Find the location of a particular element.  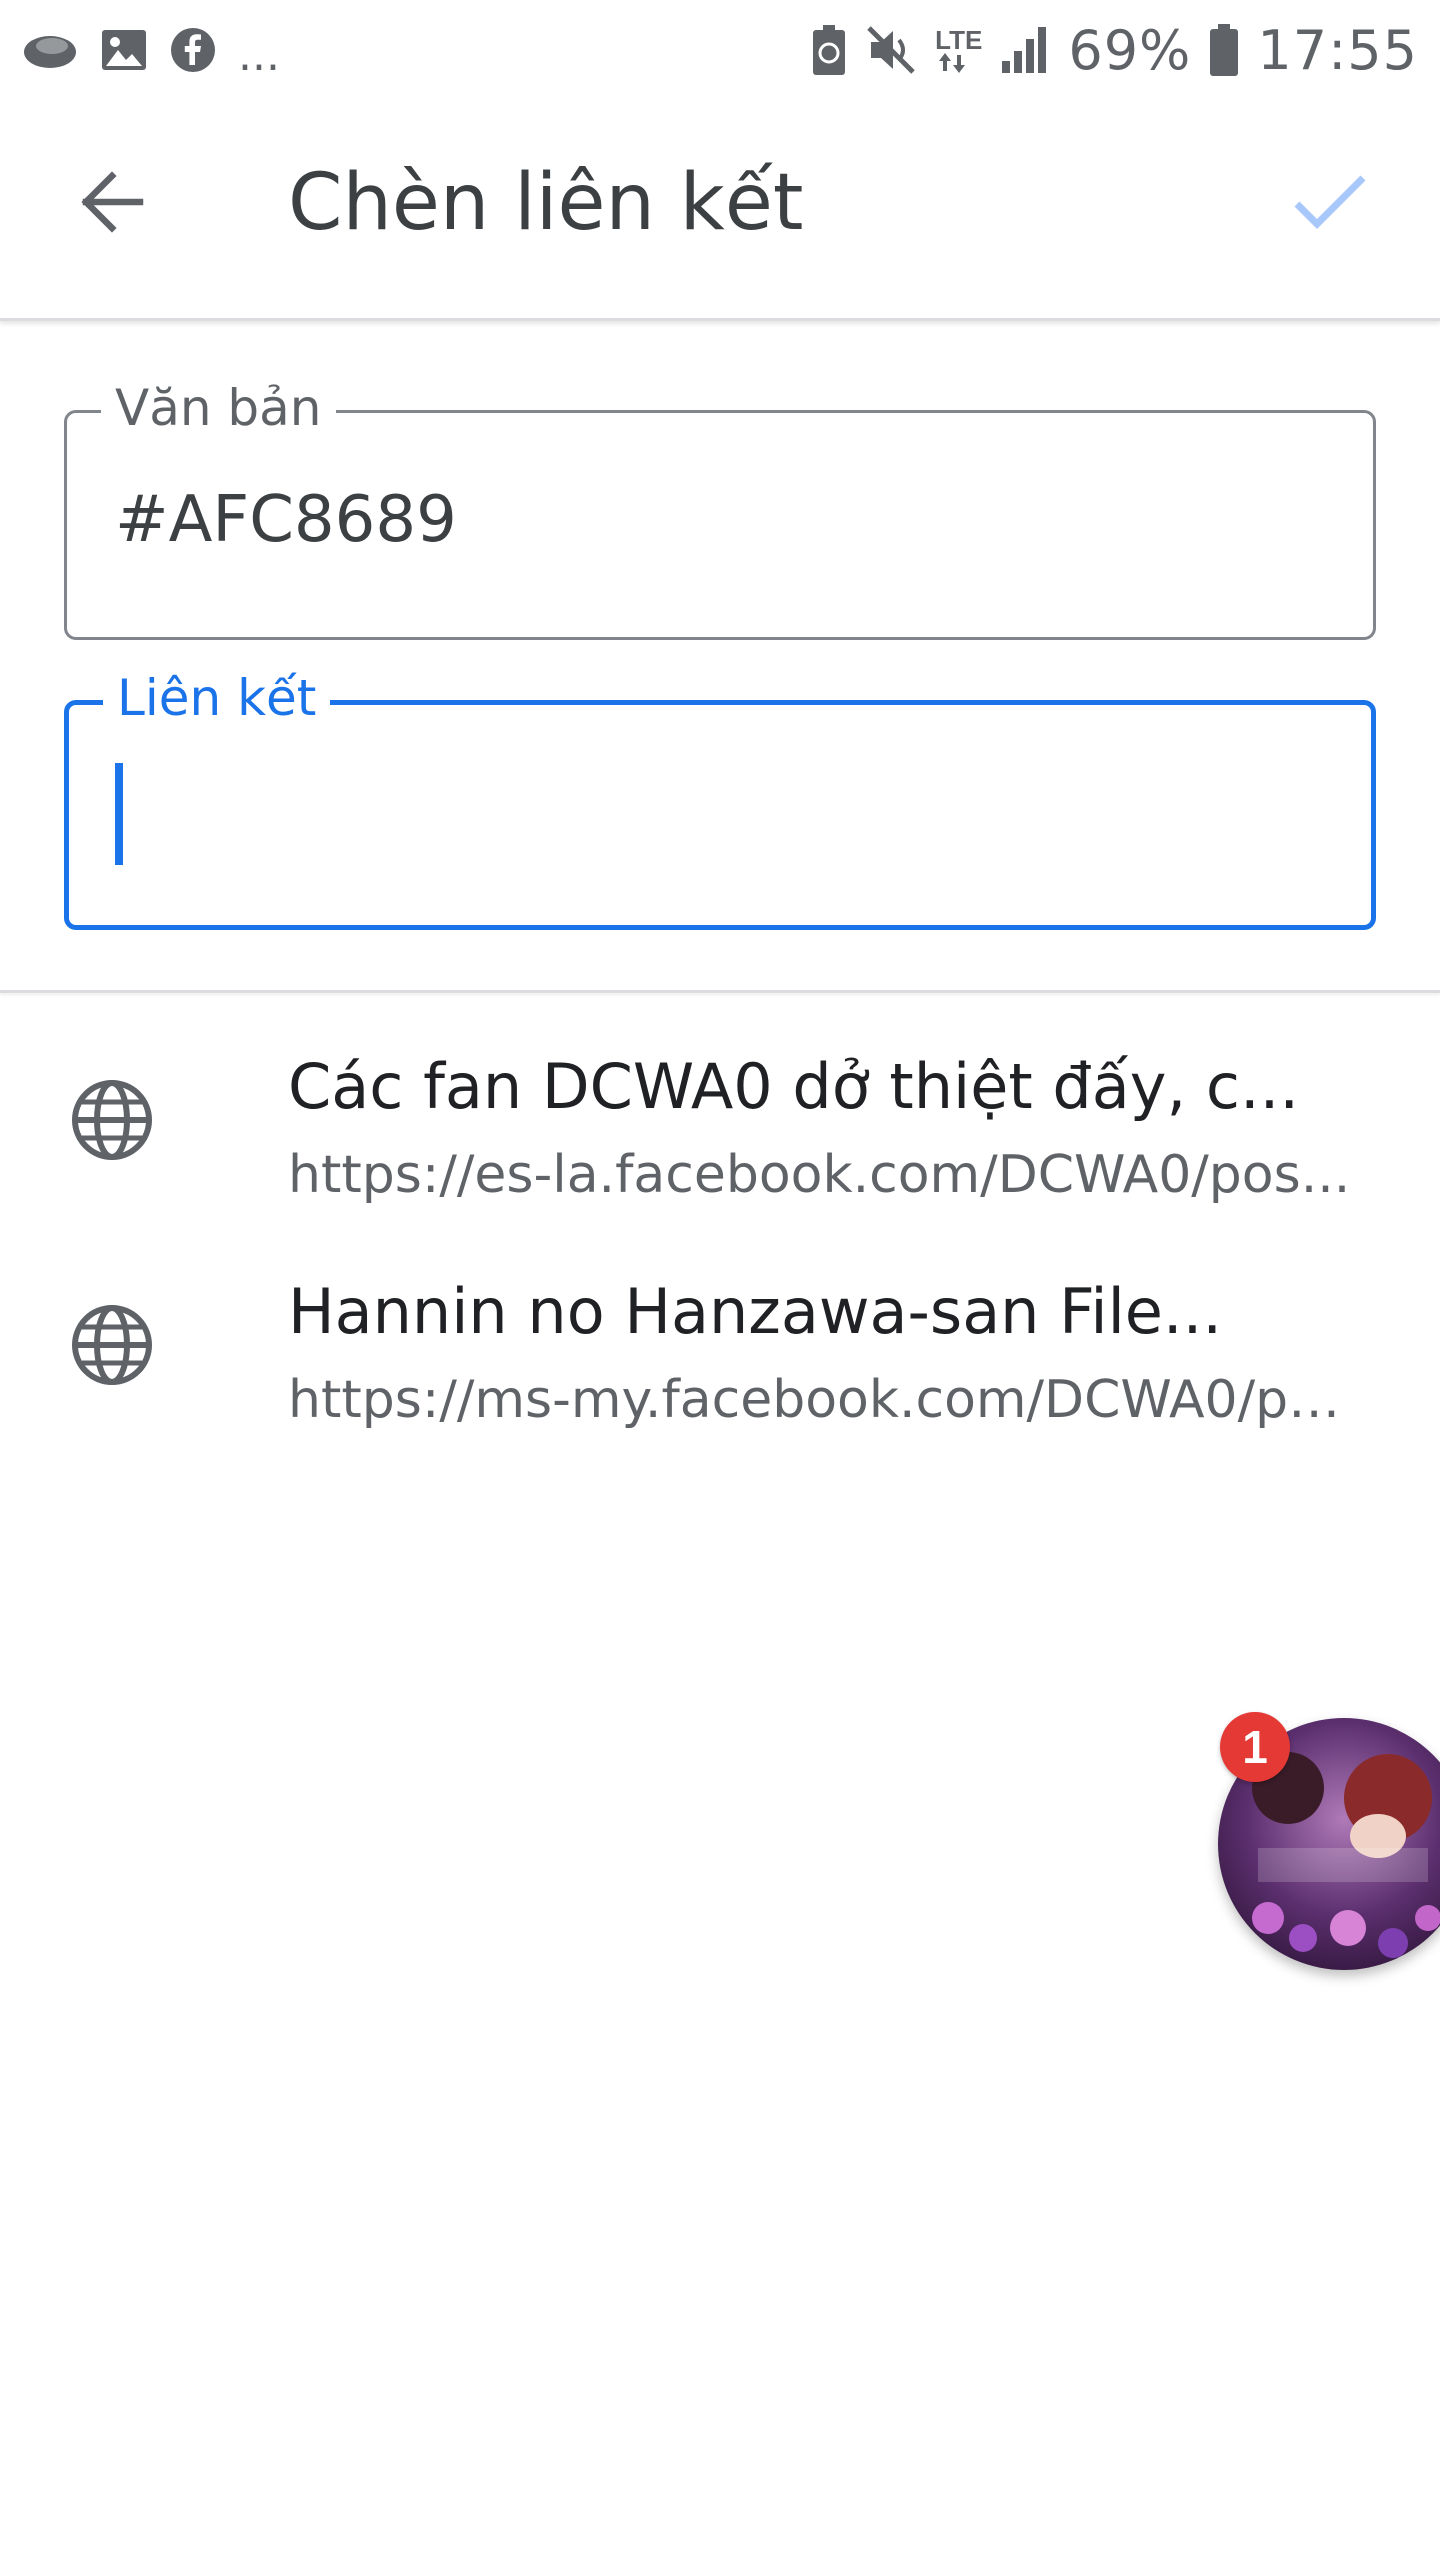

app-toolbar: Chèn liên kết is located at coordinates (720, 210).